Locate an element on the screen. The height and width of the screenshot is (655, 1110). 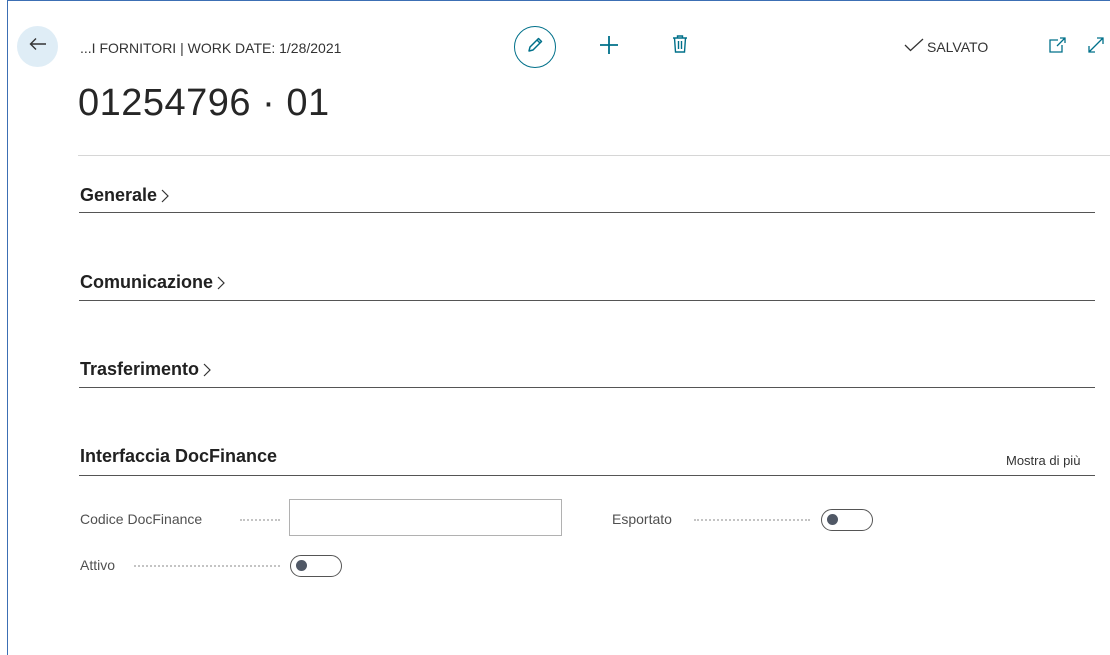
esportato-toggle is located at coordinates (847, 520).